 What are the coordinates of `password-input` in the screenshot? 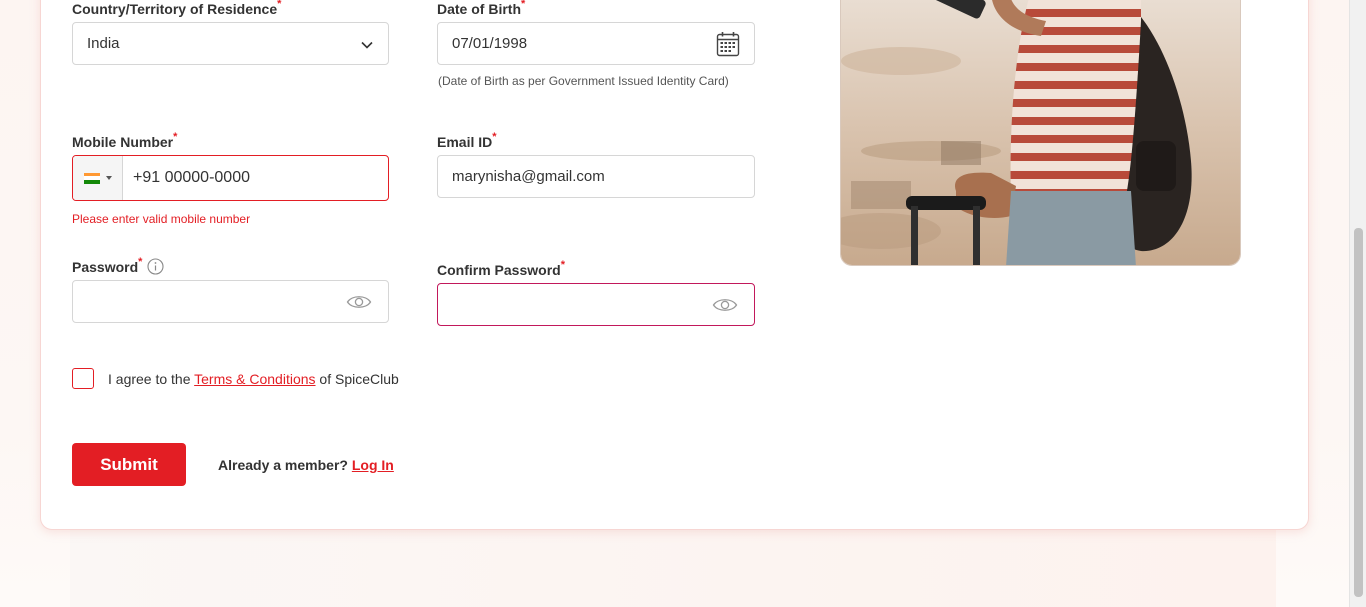 It's located at (230, 301).